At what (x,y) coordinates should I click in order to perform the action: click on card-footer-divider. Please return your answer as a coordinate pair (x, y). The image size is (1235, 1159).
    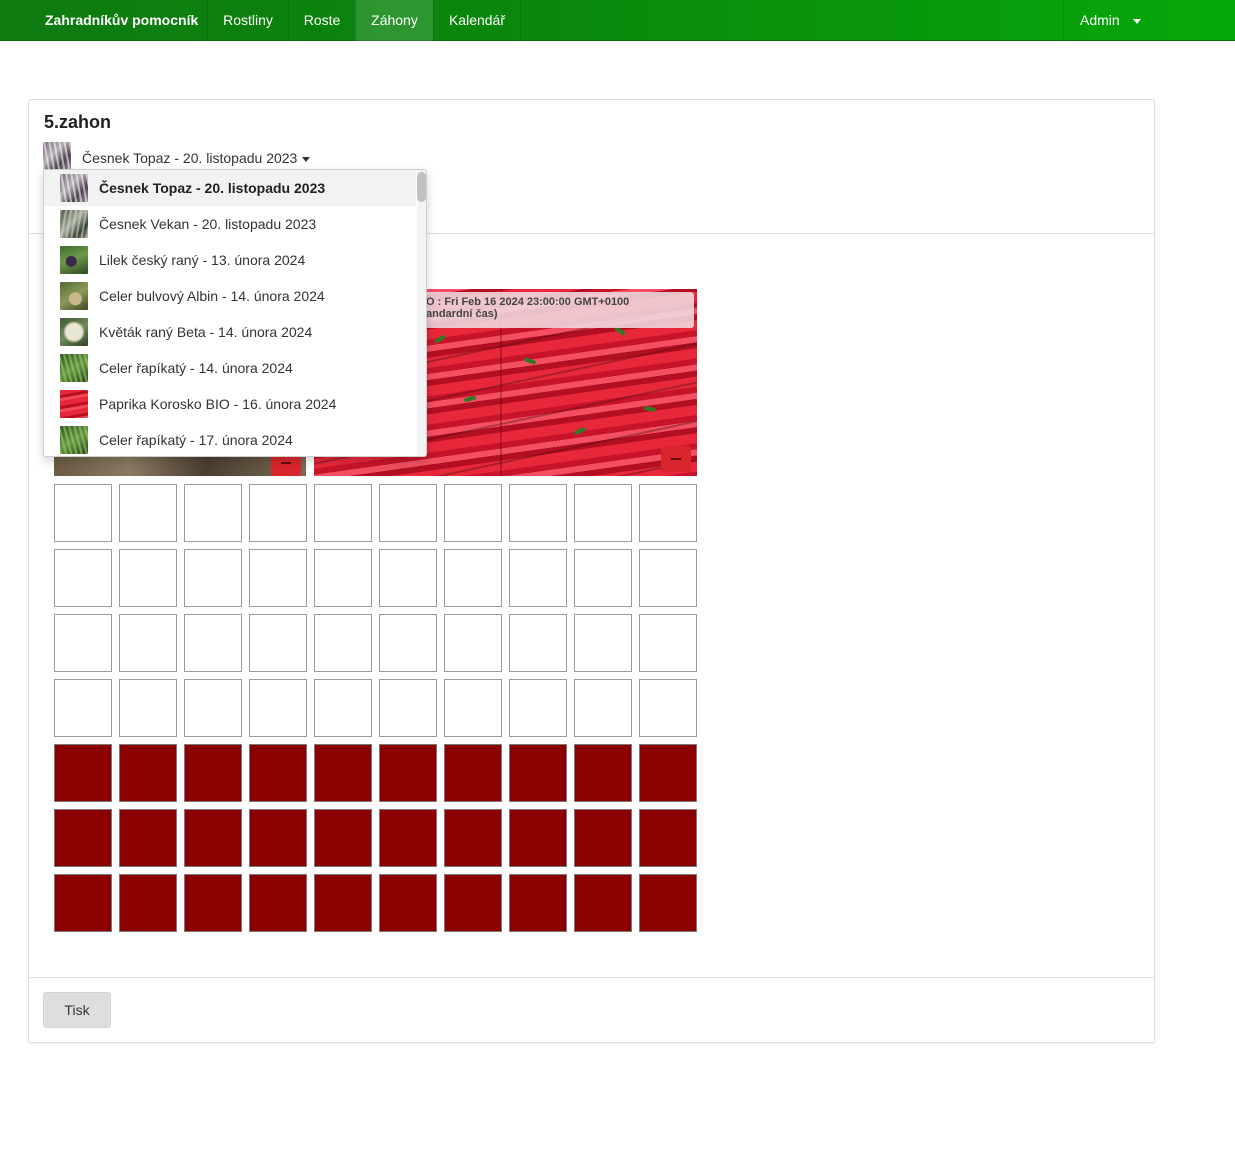
    Looking at the image, I should click on (591, 977).